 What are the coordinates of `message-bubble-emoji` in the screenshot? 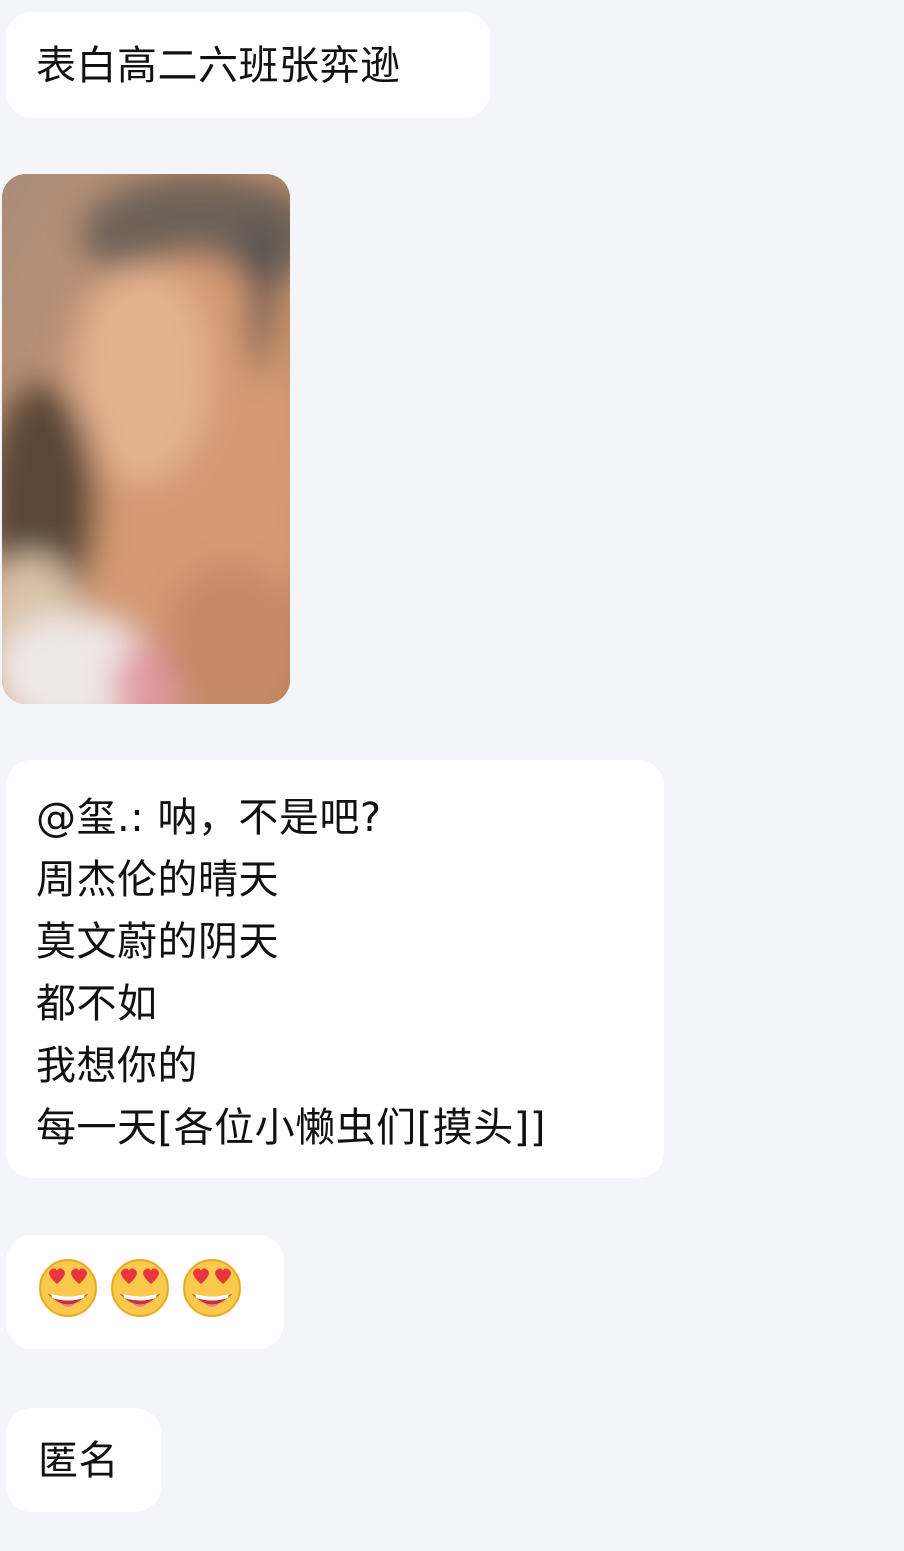 It's located at (145, 1292).